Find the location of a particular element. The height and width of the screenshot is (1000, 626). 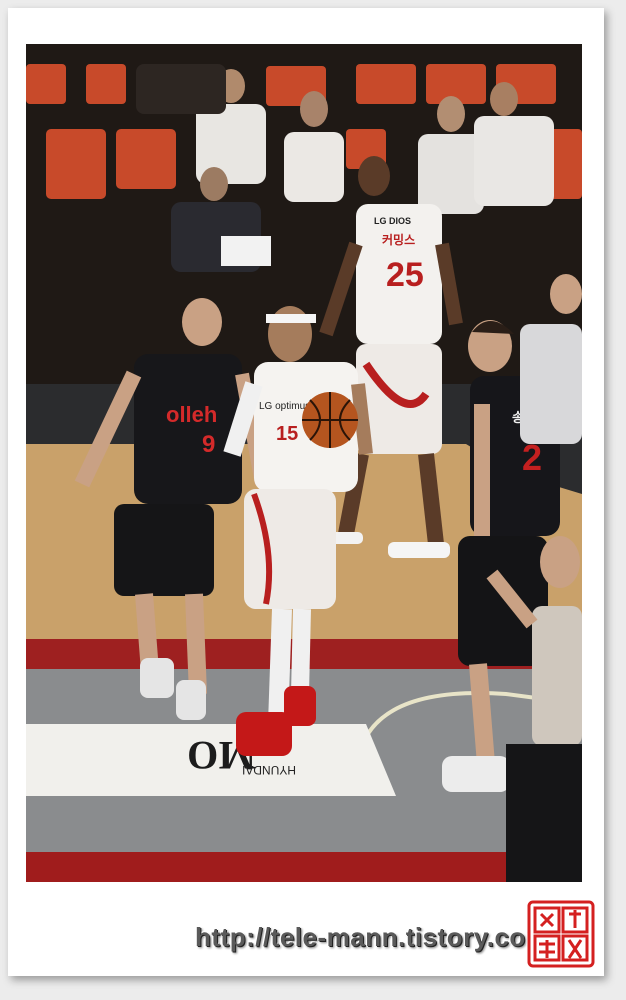

player-25-sponsor: LG DIOS is located at coordinates (392, 221).